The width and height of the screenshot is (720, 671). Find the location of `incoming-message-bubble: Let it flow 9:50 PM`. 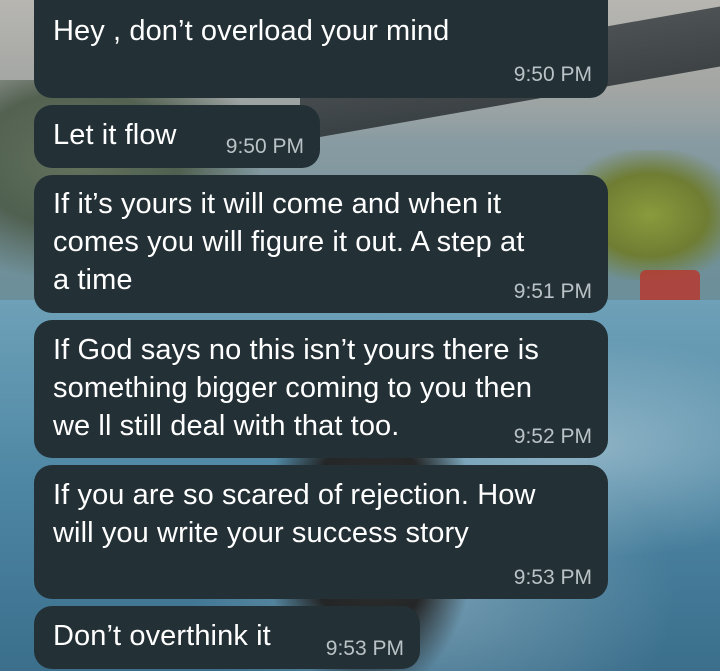

incoming-message-bubble: Let it flow 9:50 PM is located at coordinates (177, 136).